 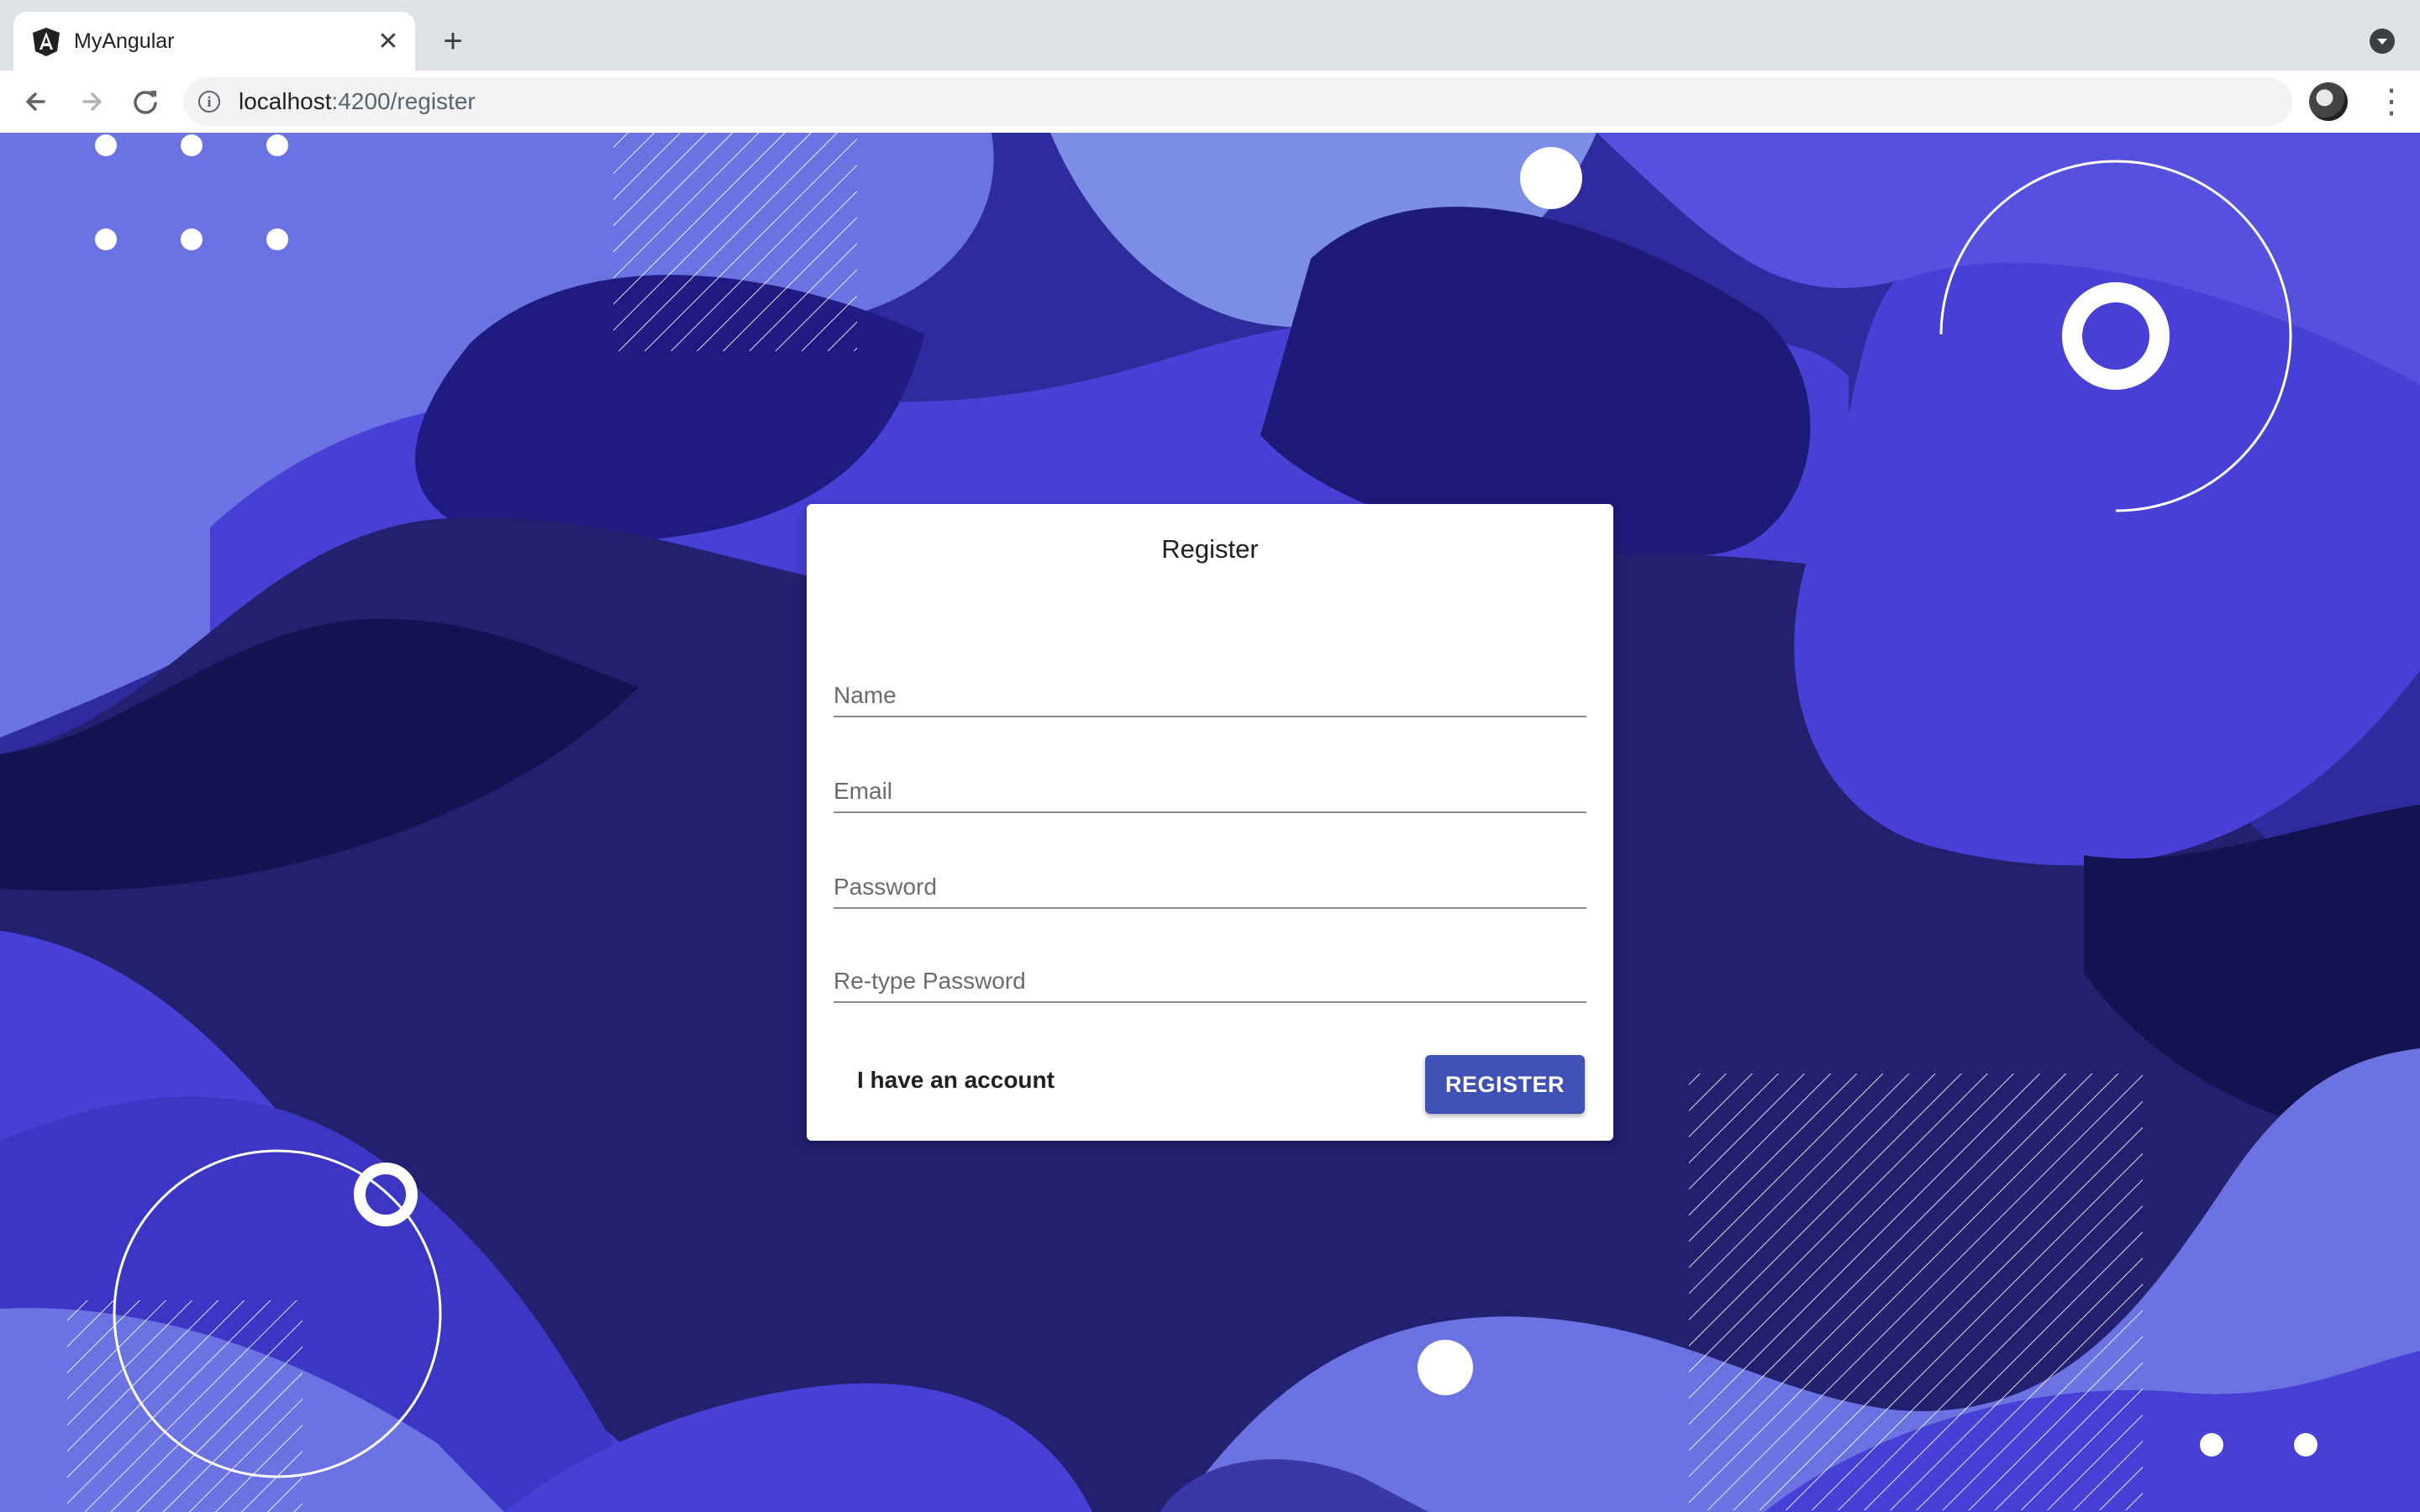 I want to click on register-button: REGISTER, so click(x=1505, y=1084).